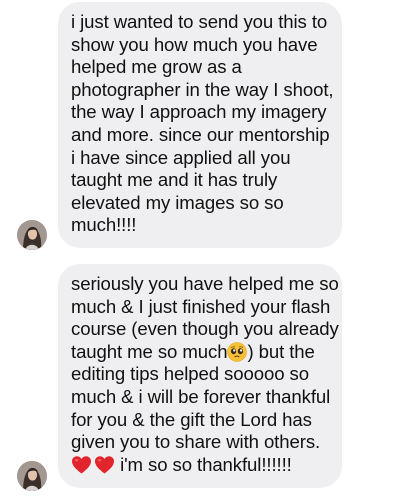  I want to click on message-text-line: editing tips helped sooooo so, so click(190, 374).